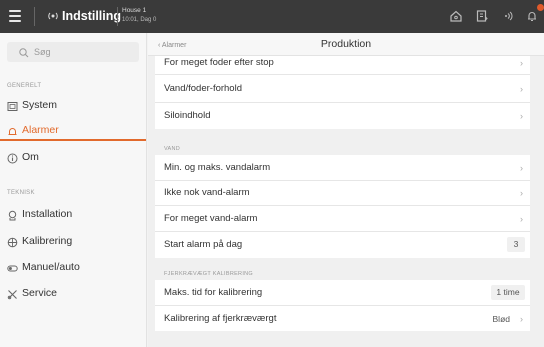 The height and width of the screenshot is (347, 544). Describe the element at coordinates (12, 241) in the screenshot. I see `calibration-icon` at that location.